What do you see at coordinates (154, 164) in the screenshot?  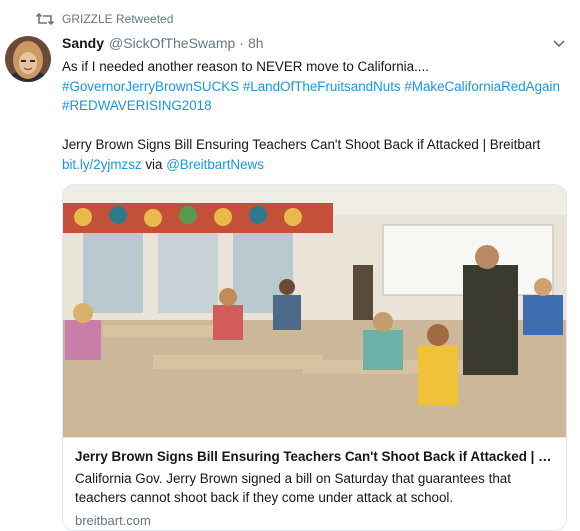 I see `via-label: via` at bounding box center [154, 164].